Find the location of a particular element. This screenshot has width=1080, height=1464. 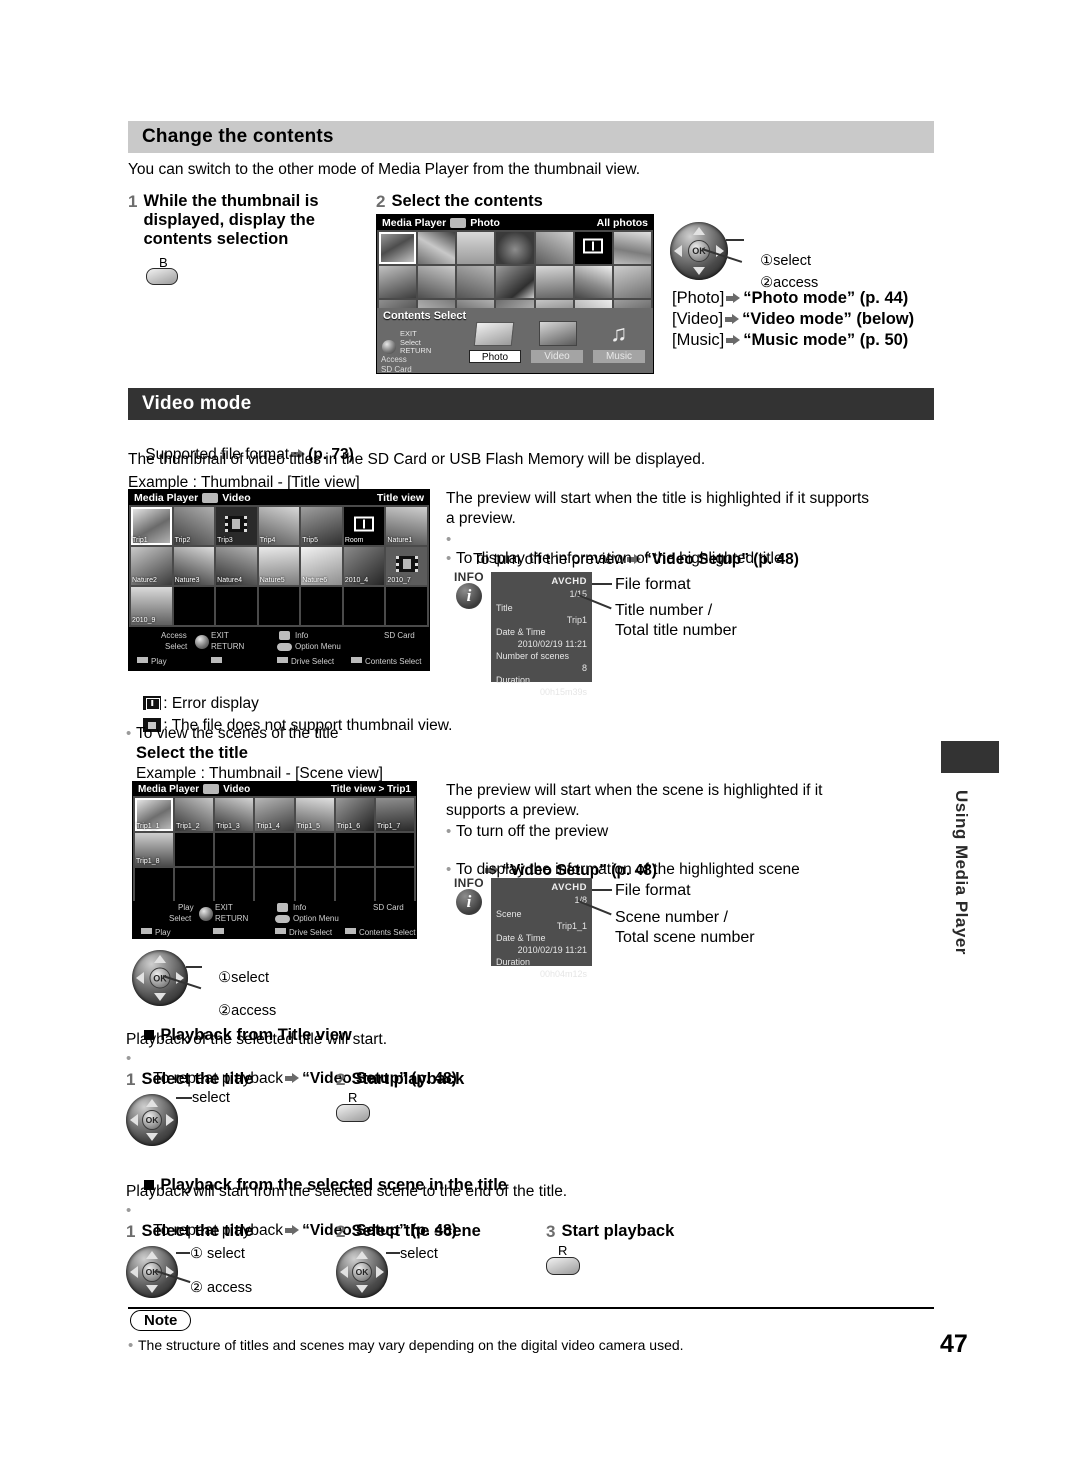

scene-view-mode: Video is located at coordinates (237, 789).